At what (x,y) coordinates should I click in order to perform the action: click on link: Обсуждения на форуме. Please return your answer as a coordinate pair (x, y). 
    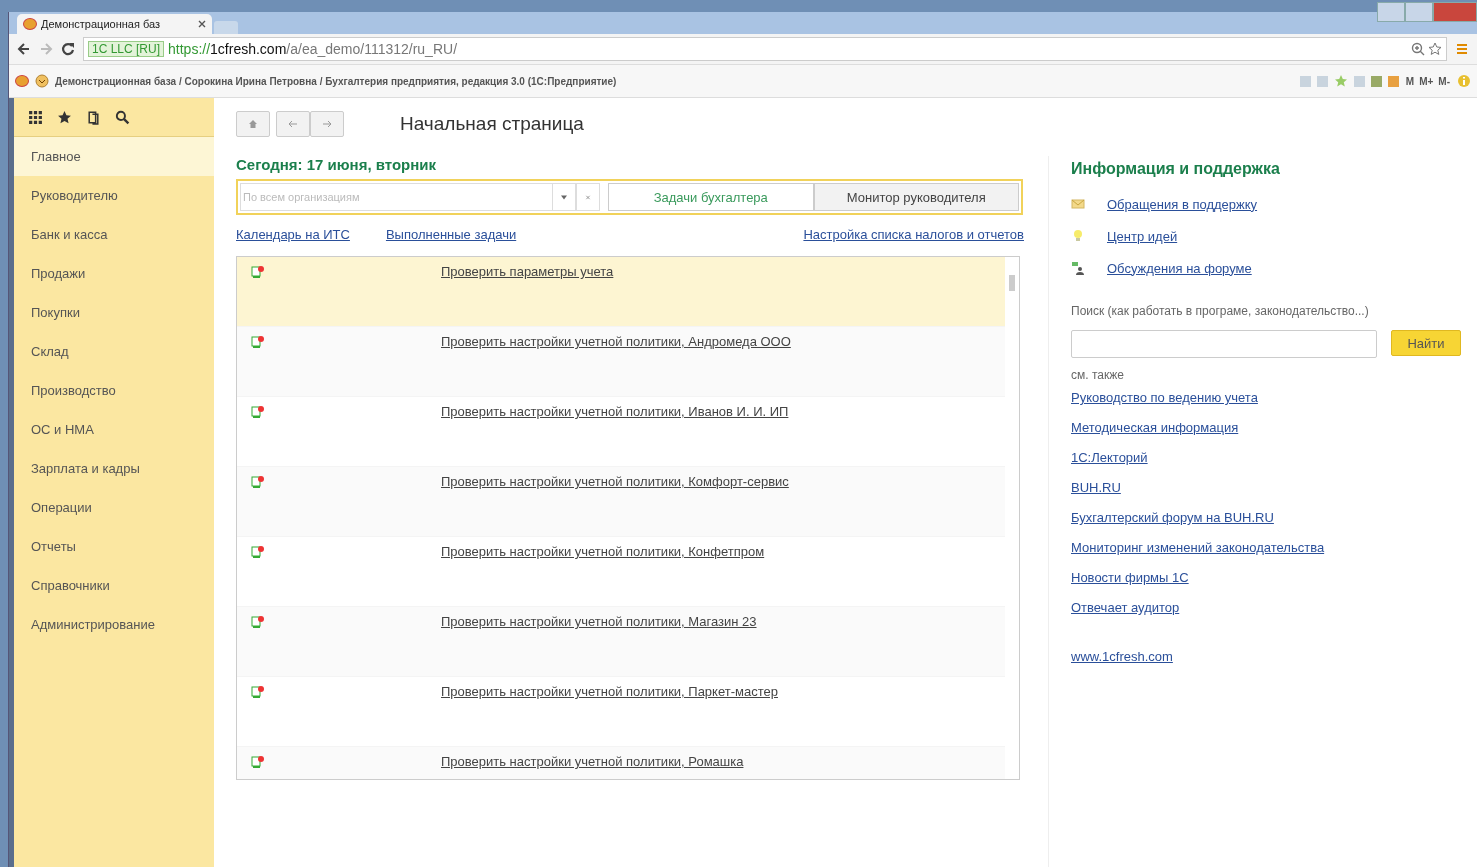
    Looking at the image, I should click on (1179, 268).